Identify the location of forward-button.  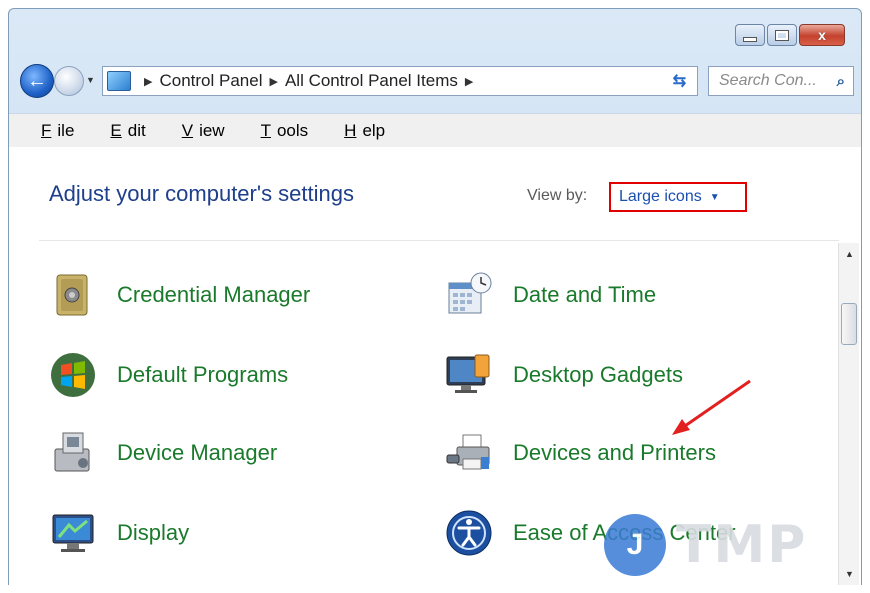
(69, 81).